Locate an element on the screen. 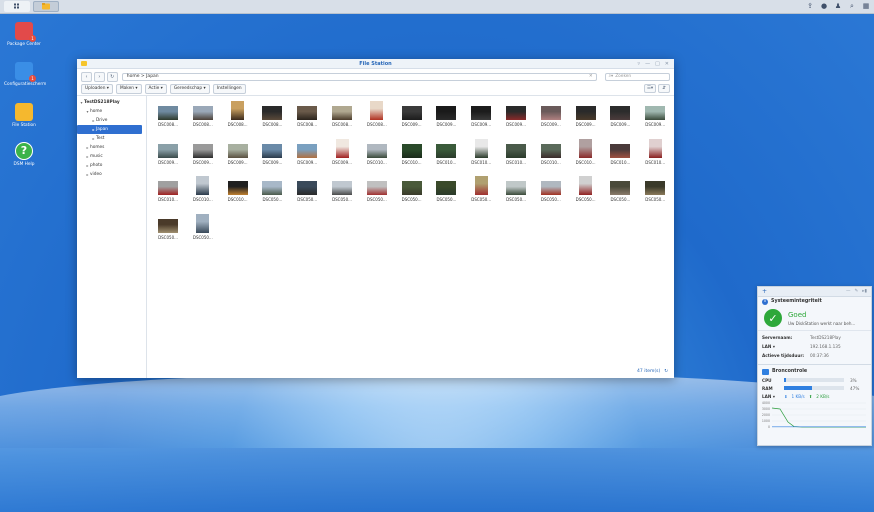 This screenshot has height=512, width=874. maximize-icon: □ is located at coordinates (657, 64).